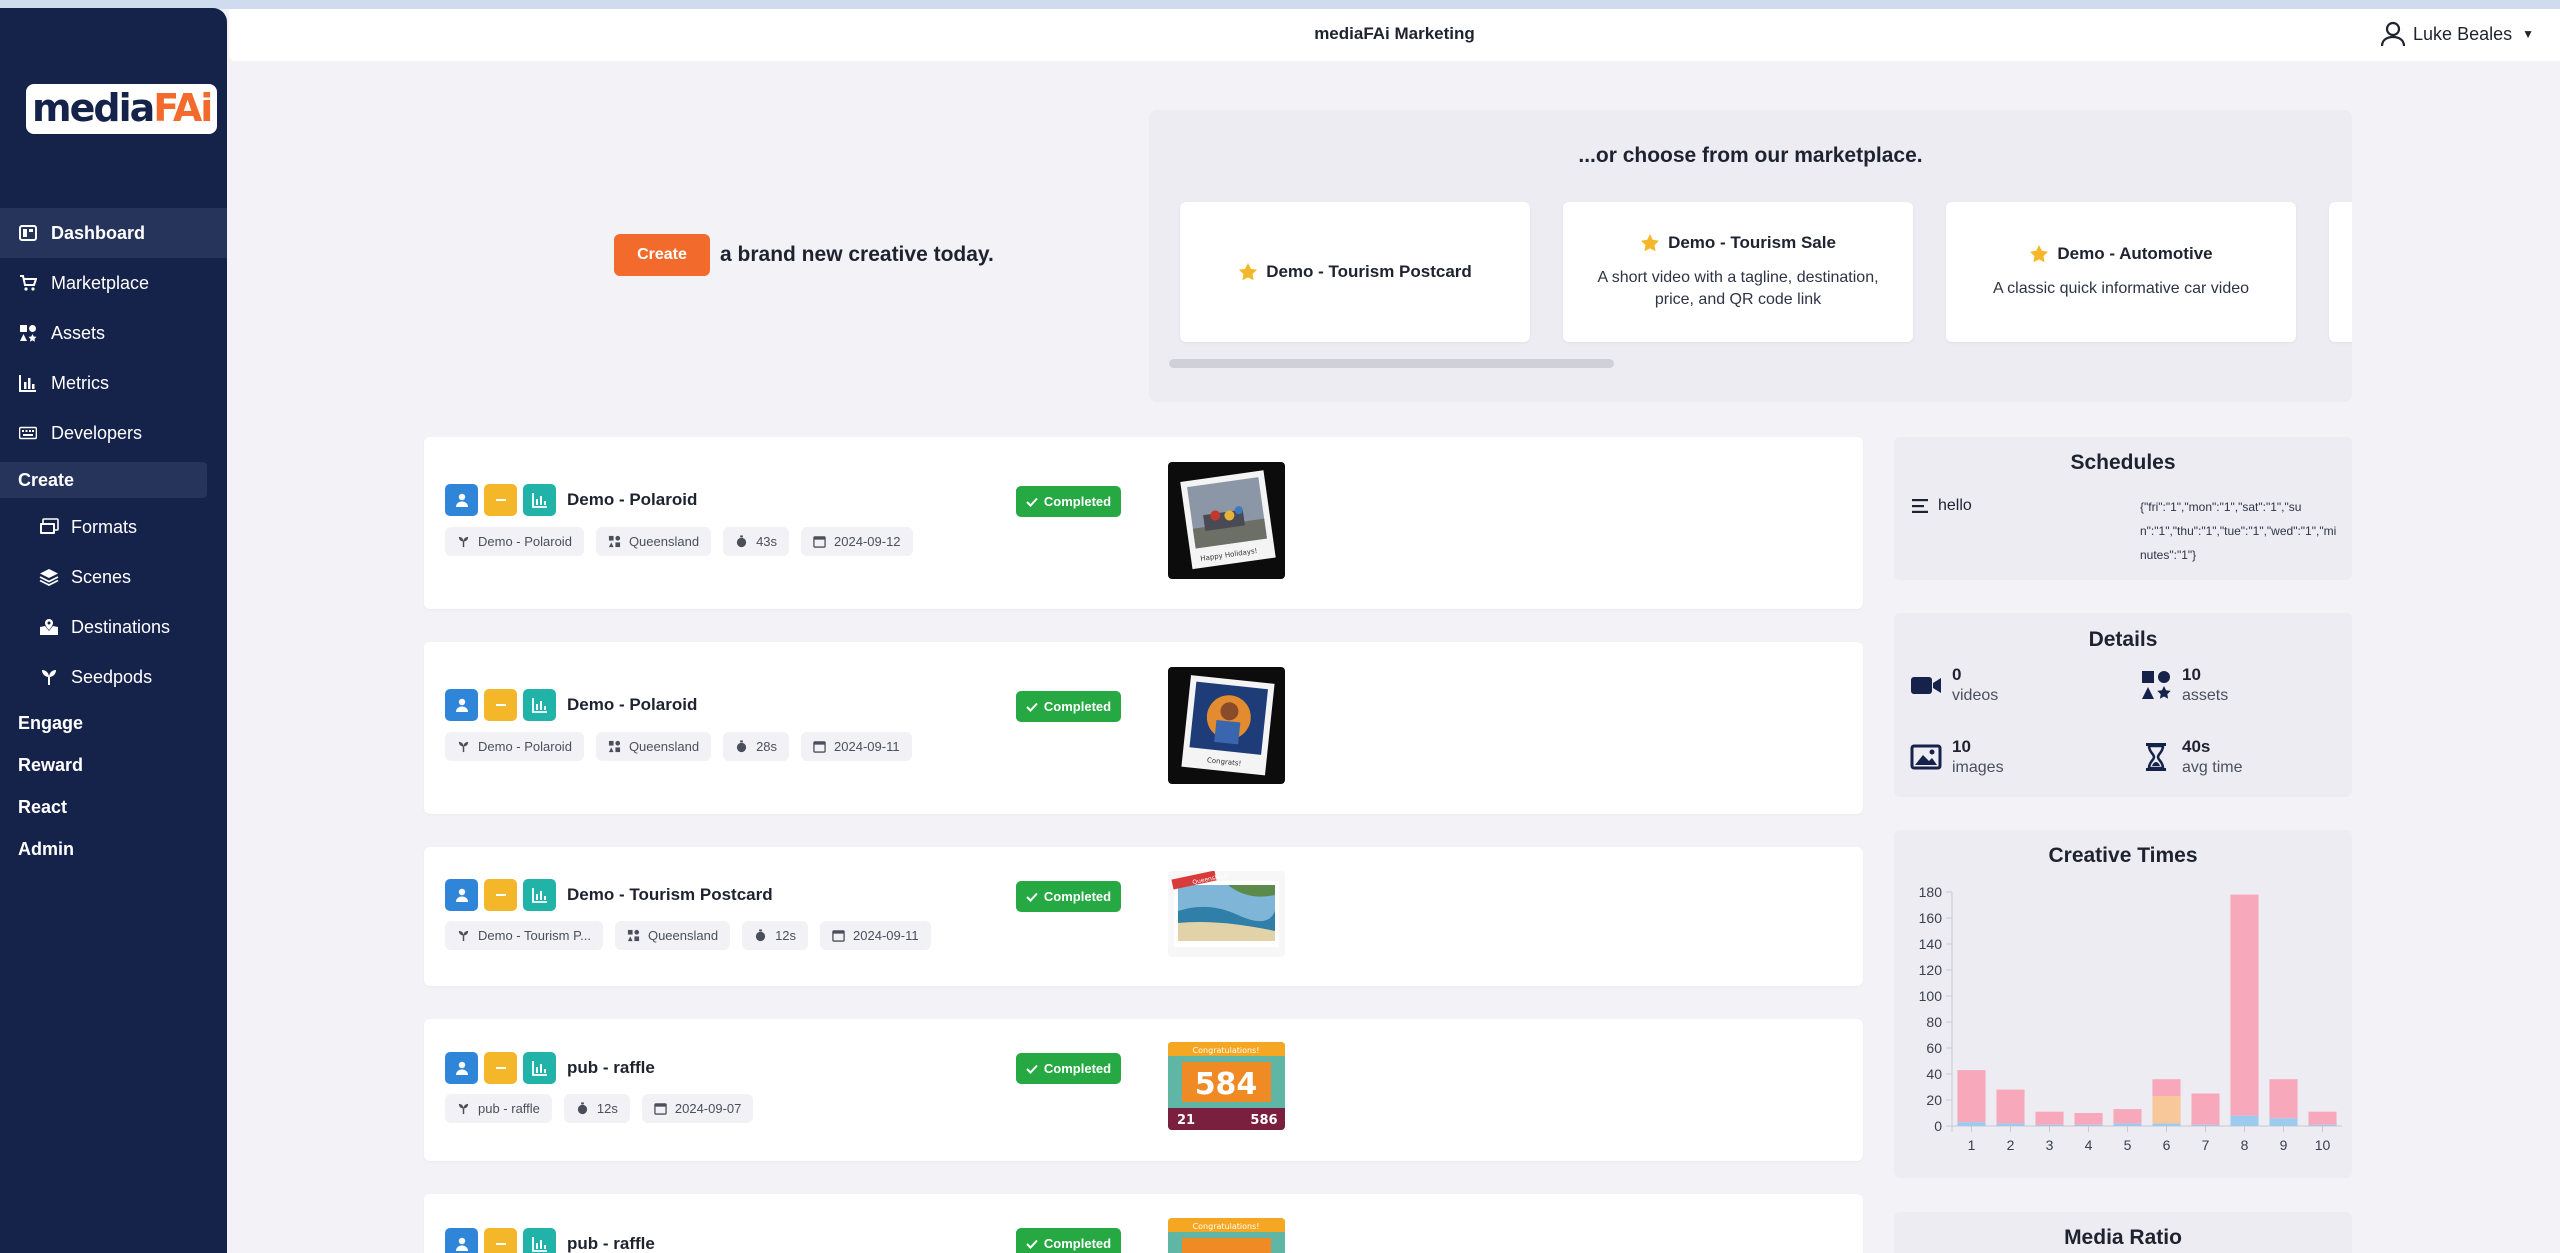  I want to click on sidebar-item-formats: Formats, so click(113, 527).